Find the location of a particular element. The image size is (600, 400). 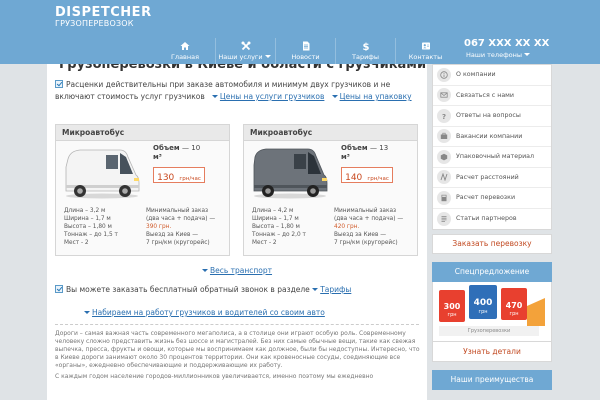

sidebar-item-label: Статьи партнеров is located at coordinates (486, 219).